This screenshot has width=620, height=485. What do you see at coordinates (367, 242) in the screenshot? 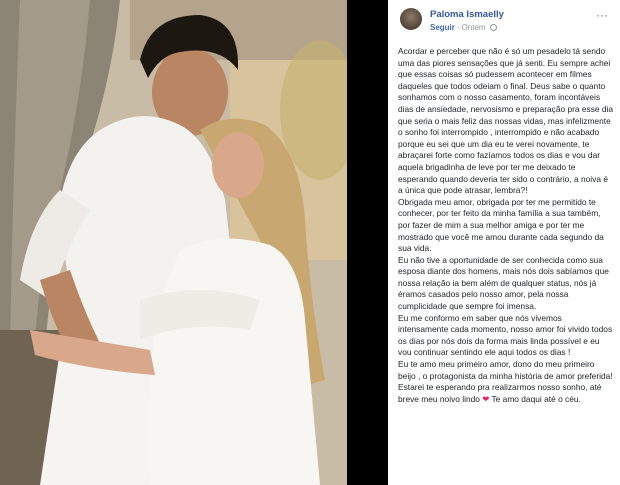
I see `lightbox-gutter` at bounding box center [367, 242].